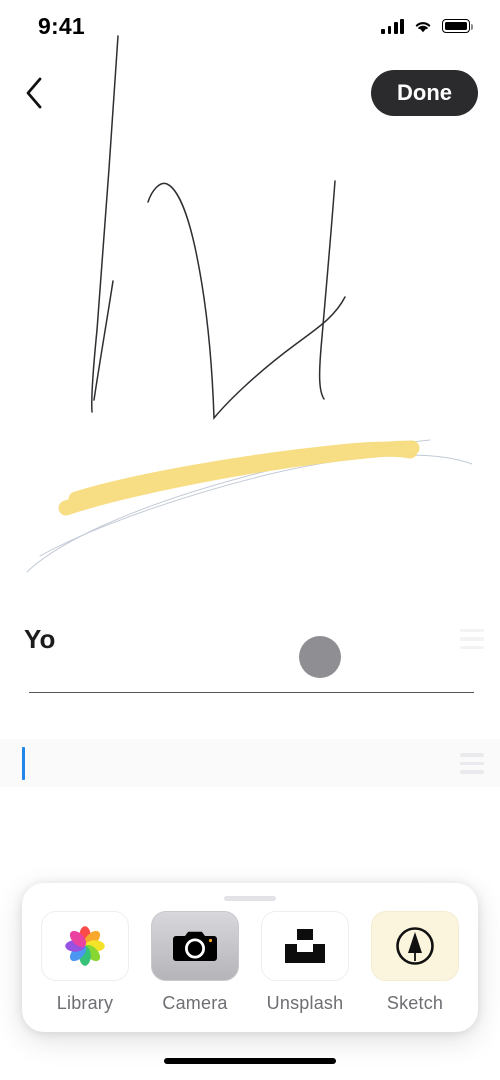 The image size is (500, 1080). What do you see at coordinates (415, 1003) in the screenshot?
I see `media-option-label: Sketch` at bounding box center [415, 1003].